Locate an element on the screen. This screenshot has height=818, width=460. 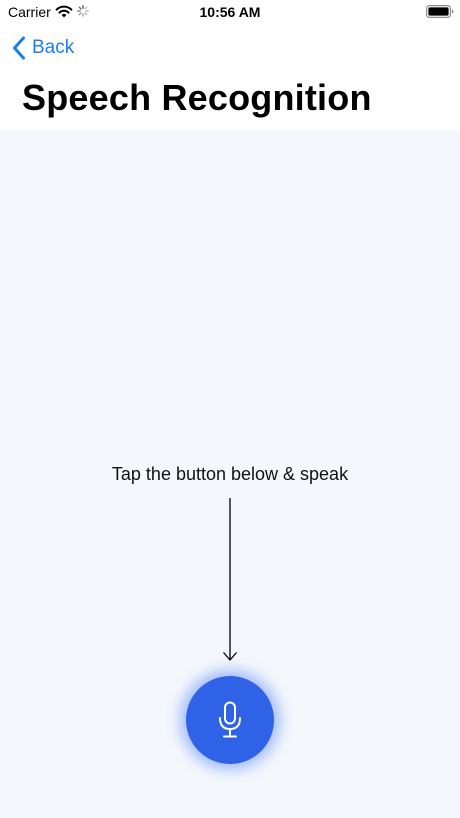
instruction-text: Tap the button below & speak is located at coordinates (230, 474).